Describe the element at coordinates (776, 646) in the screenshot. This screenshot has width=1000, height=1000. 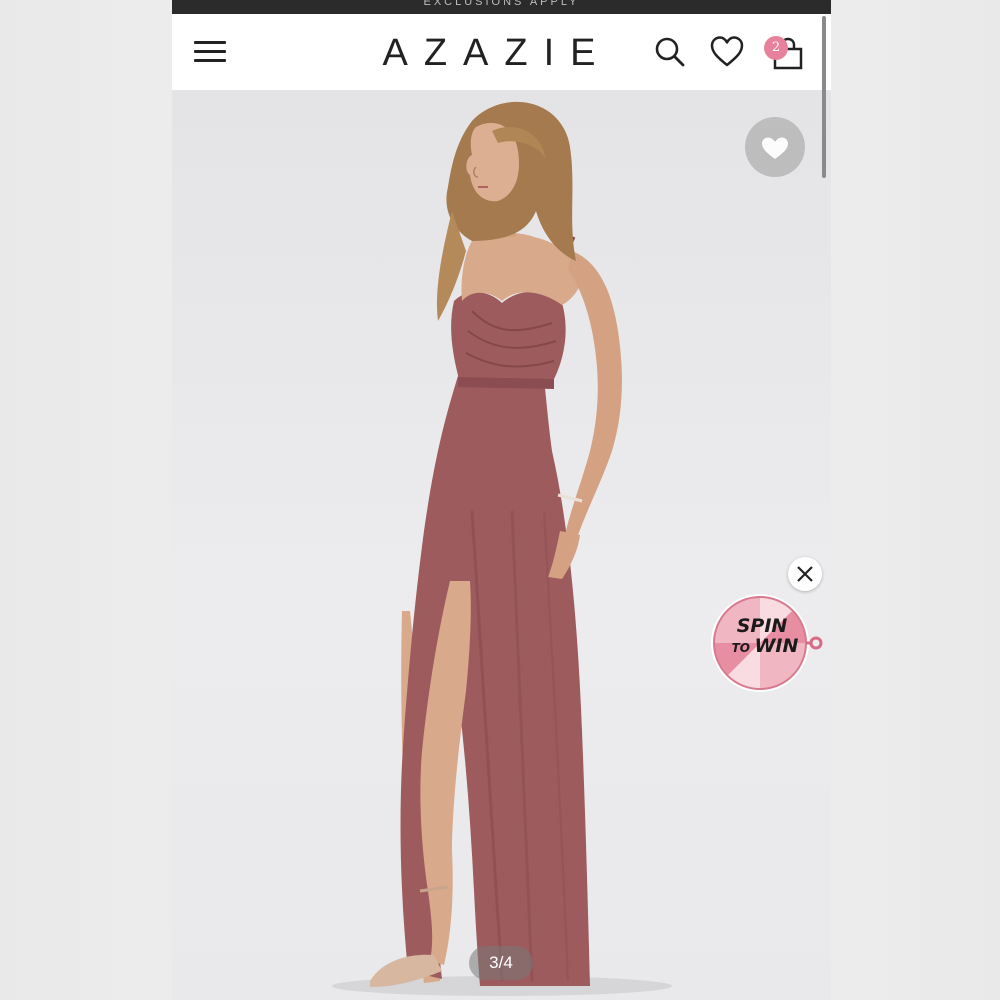
I see `win-label: WIN` at that location.